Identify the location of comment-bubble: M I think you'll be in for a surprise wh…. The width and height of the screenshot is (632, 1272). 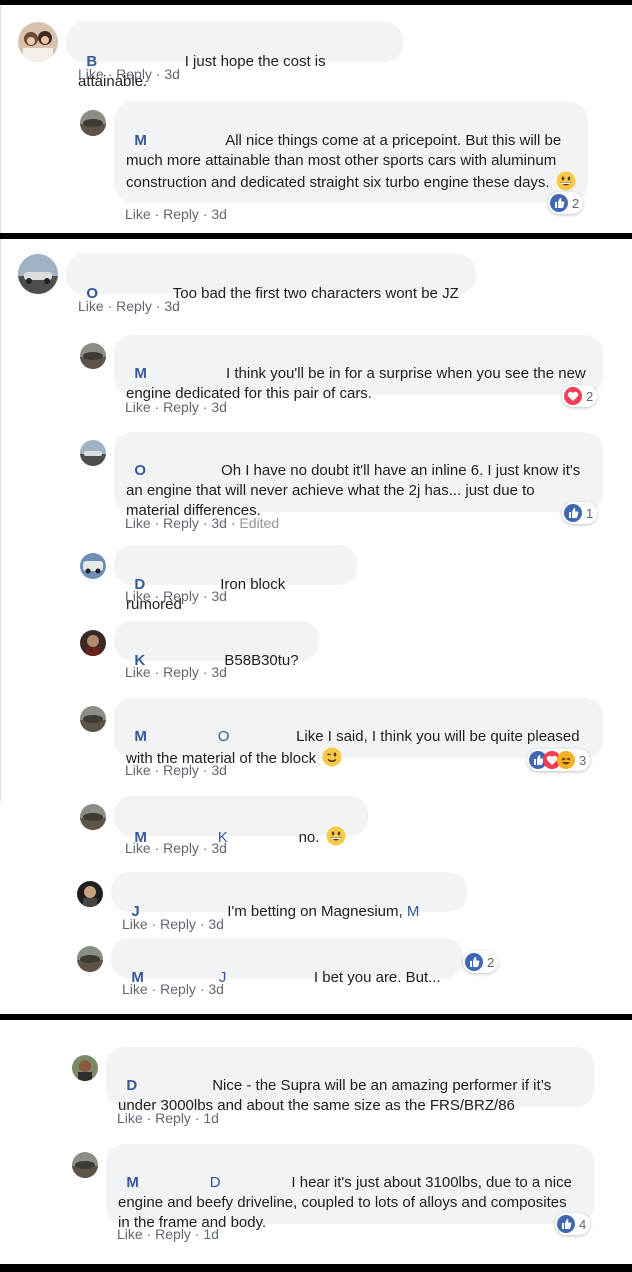
(358, 368).